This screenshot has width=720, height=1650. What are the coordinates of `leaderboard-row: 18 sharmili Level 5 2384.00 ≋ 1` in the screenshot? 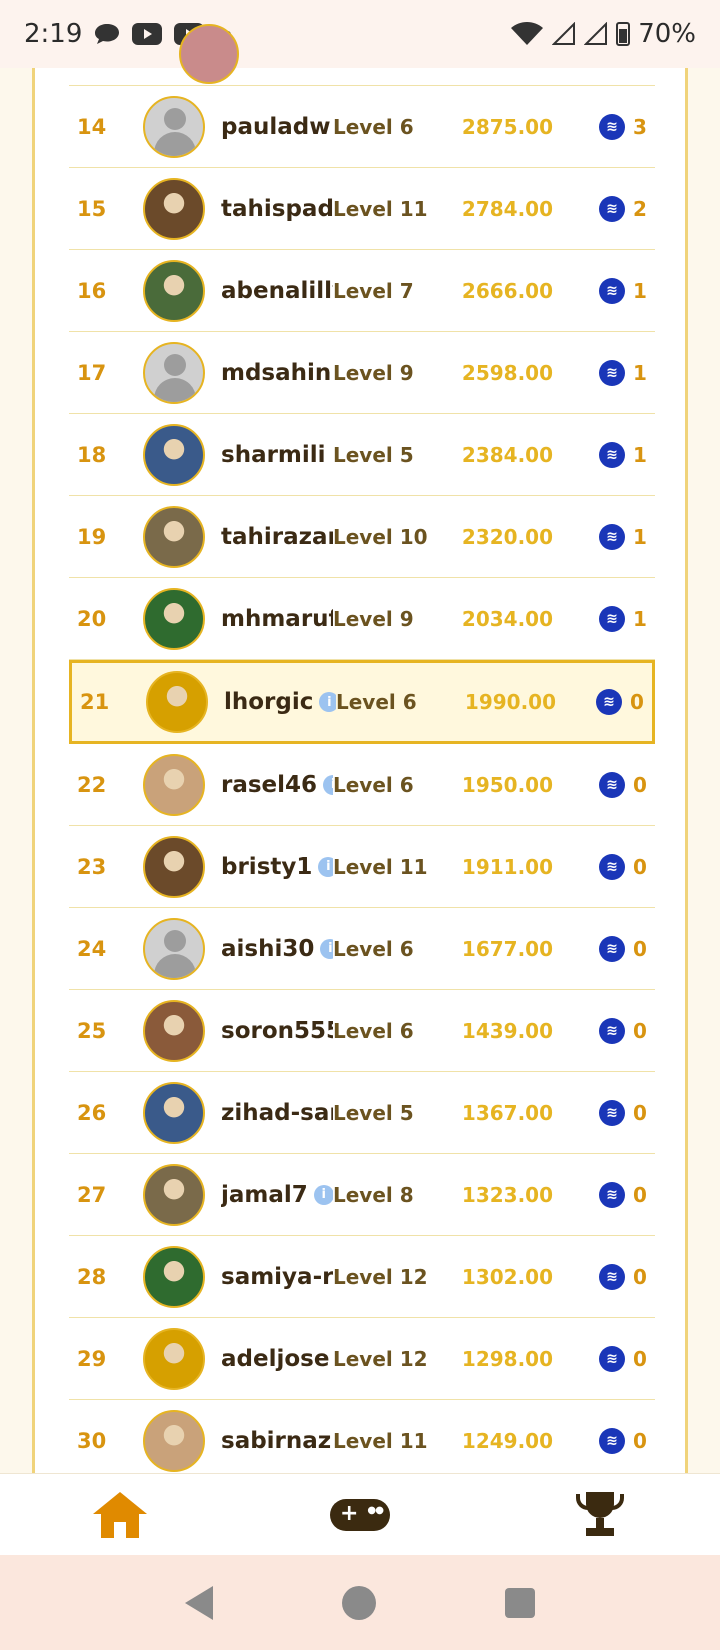 It's located at (362, 455).